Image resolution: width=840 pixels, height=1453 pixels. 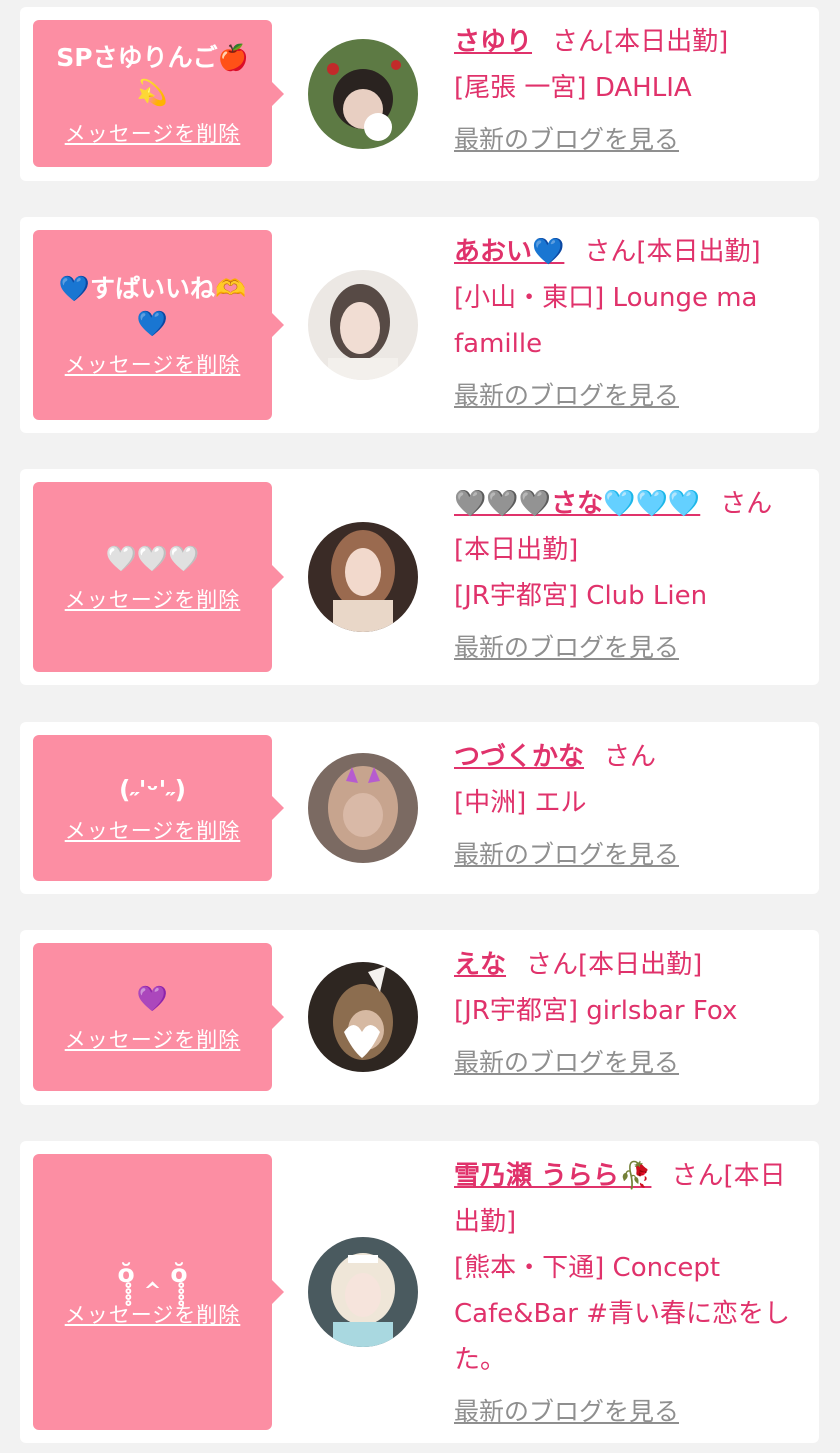 I want to click on message-bubble: ŏ̥̥̥̥ ‸ ŏ̥̥̥̥ メッセージを削除, so click(x=158, y=1292).